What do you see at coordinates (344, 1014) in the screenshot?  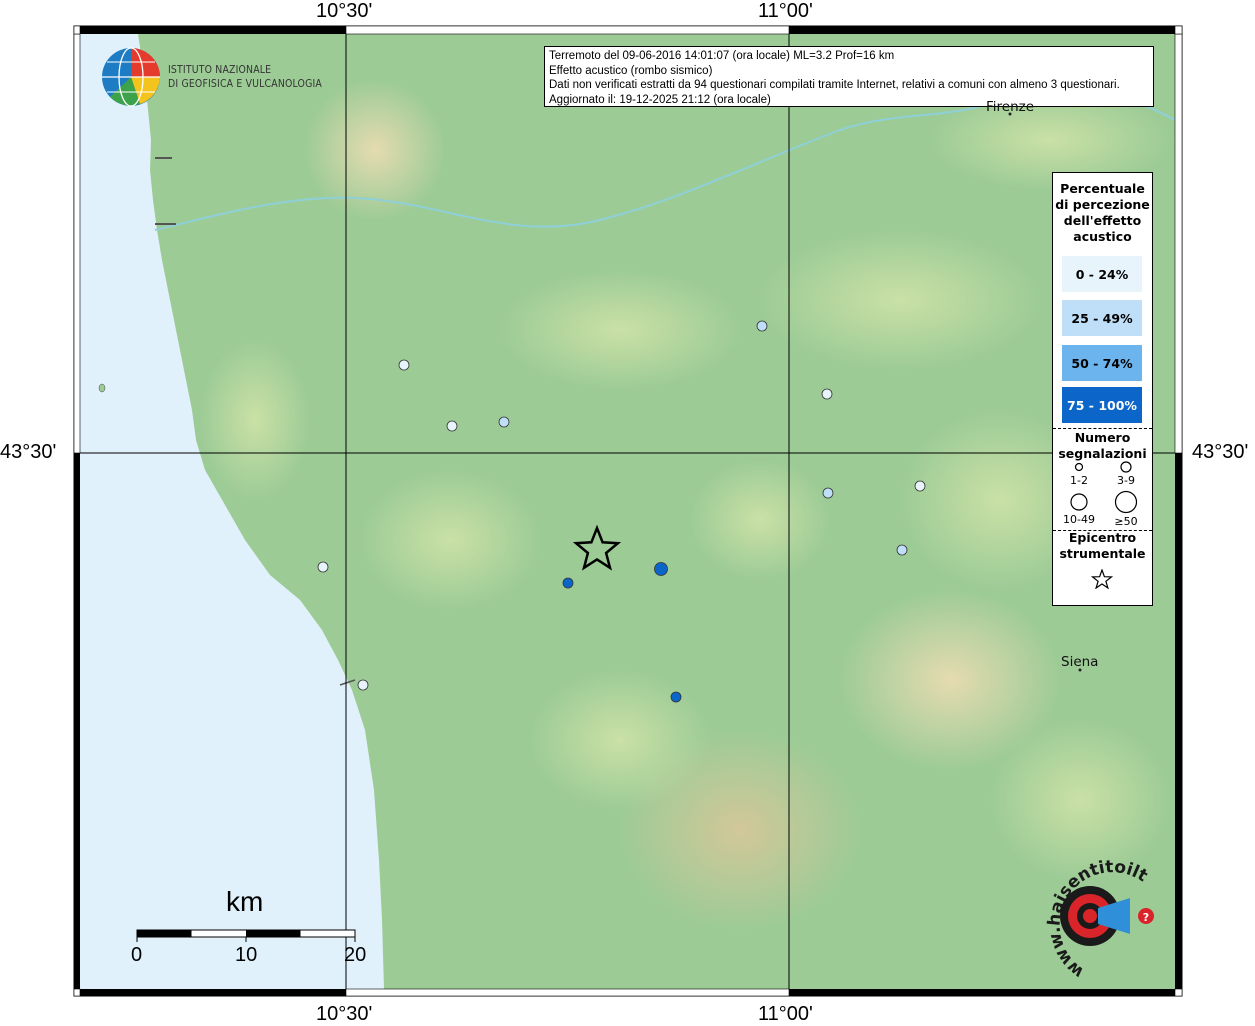 I see `lon-bottom-label-1: 10°30'` at bounding box center [344, 1014].